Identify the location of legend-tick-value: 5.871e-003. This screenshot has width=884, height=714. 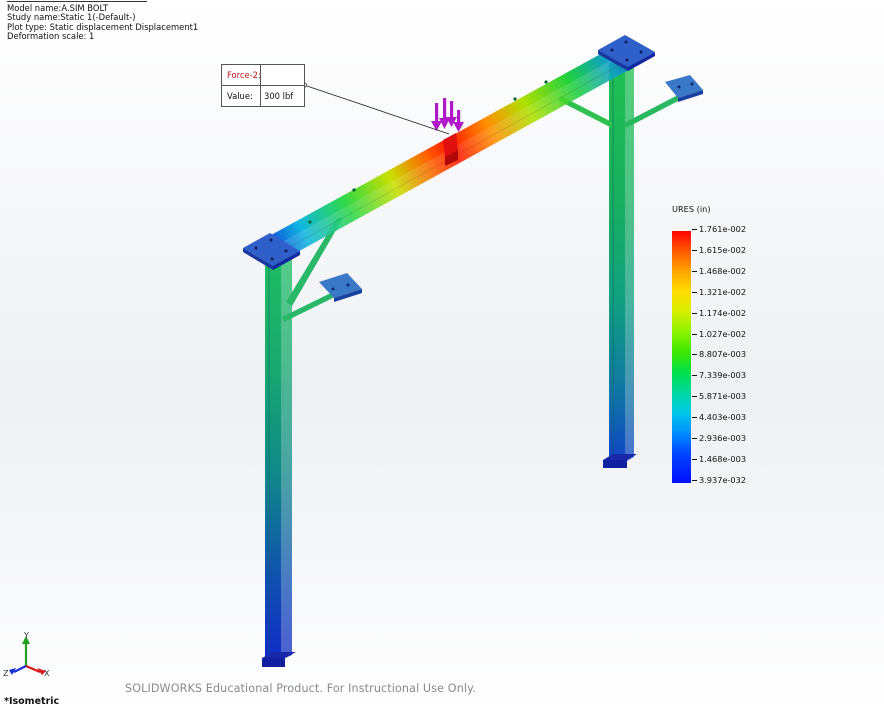
(723, 396).